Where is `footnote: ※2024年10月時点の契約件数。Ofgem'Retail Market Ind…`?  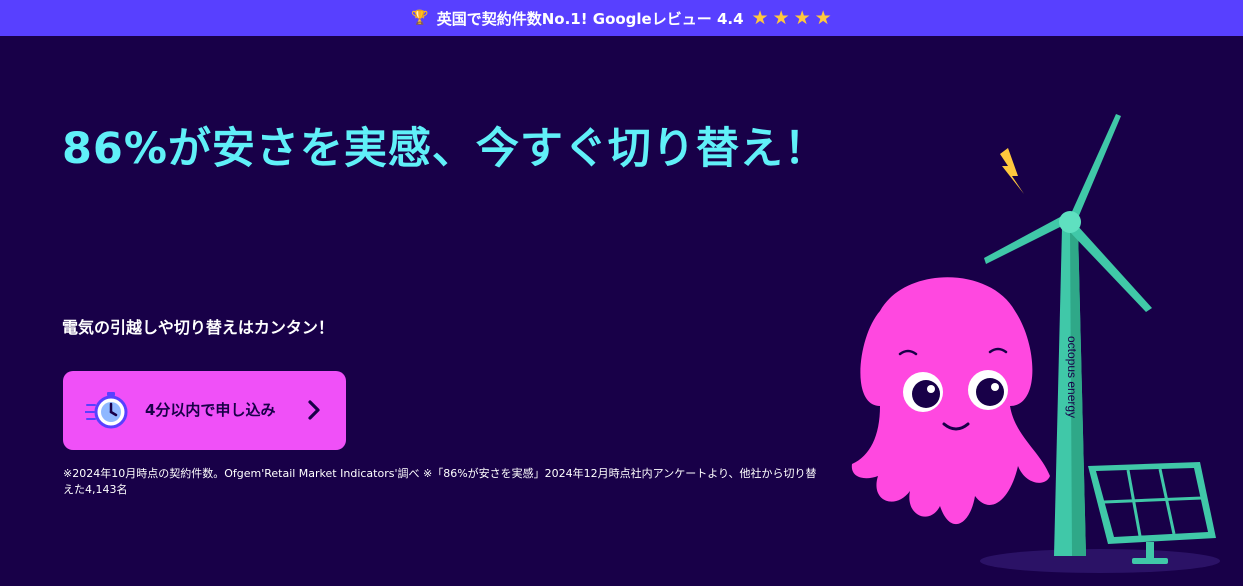 footnote: ※2024年10月時点の契約件数。Ofgem'Retail Market Ind… is located at coordinates (440, 481).